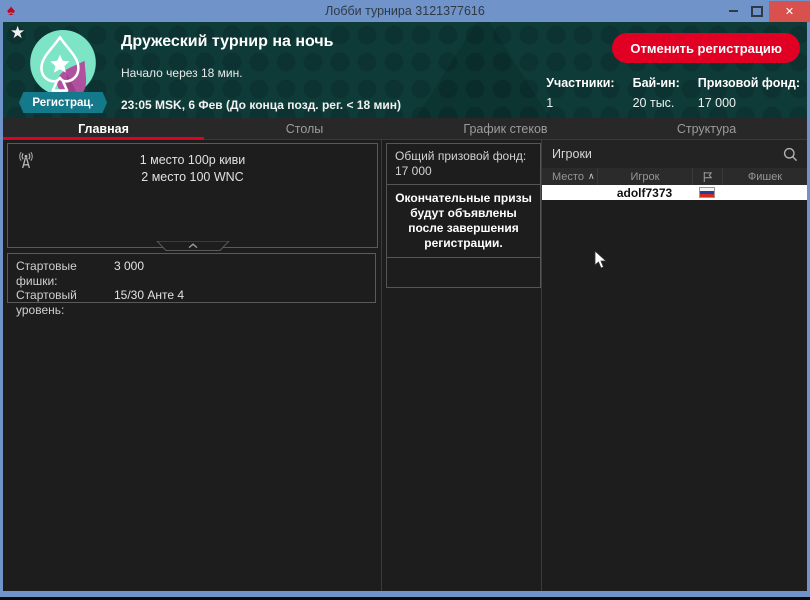 This screenshot has width=810, height=600. Describe the element at coordinates (764, 176) in the screenshot. I see `column-chips: Фишек` at that location.